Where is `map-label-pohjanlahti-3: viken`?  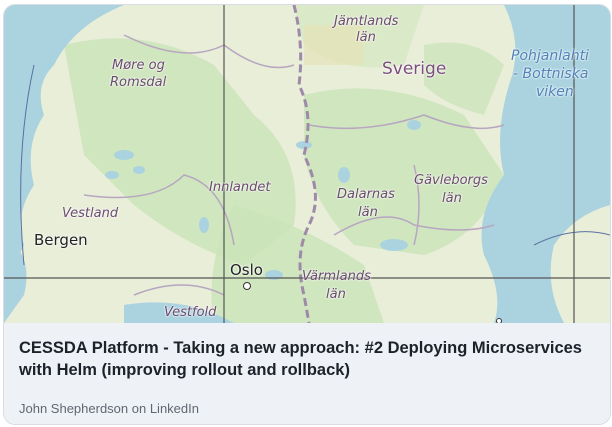
map-label-pohjanlahti-3: viken is located at coordinates (555, 92).